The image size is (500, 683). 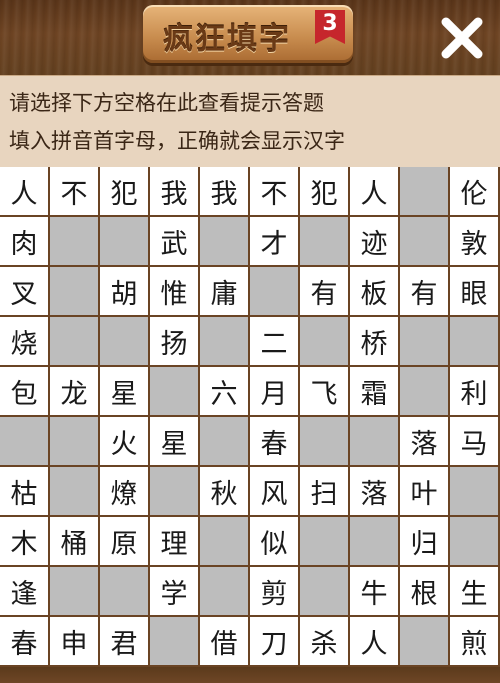 What do you see at coordinates (25, 242) in the screenshot?
I see `grid-cell-filled: 肉` at bounding box center [25, 242].